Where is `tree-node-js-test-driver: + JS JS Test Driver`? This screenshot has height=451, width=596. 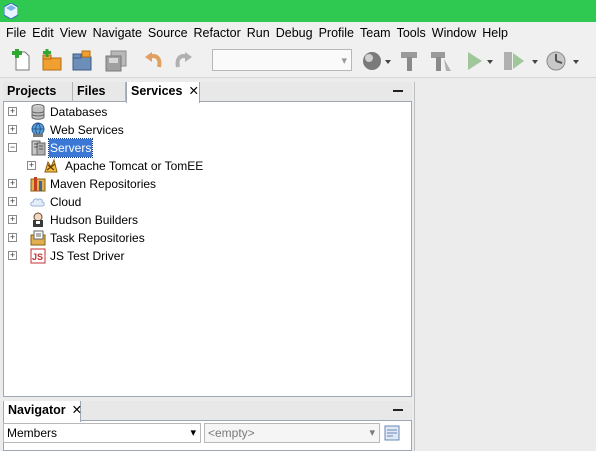 tree-node-js-test-driver: + JS JS Test Driver is located at coordinates (158, 256).